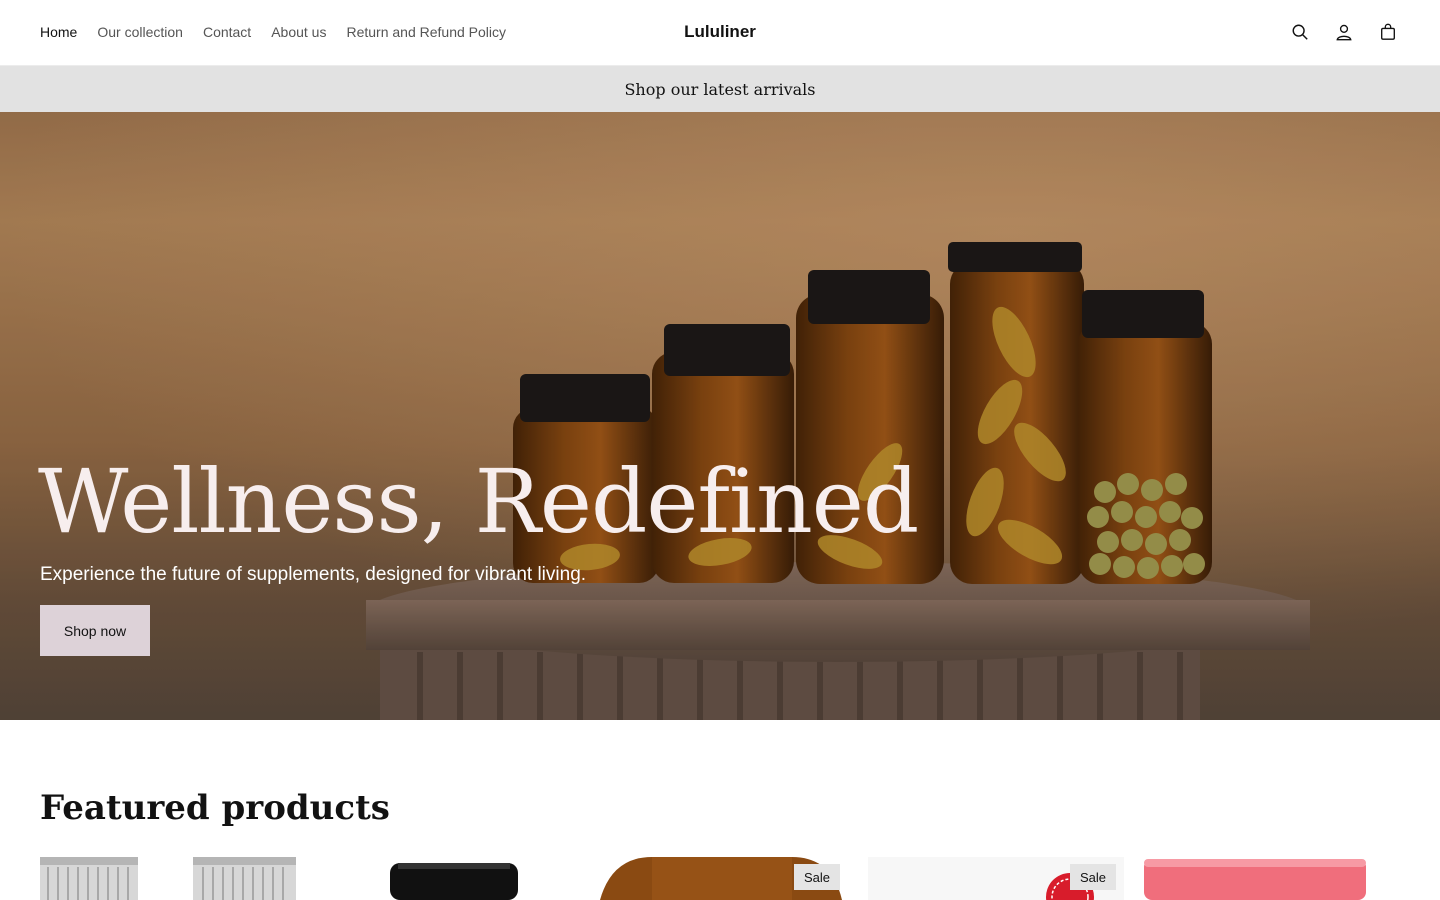 This screenshot has height=900, width=1440. I want to click on product-grid: Sale Sale, so click(720, 878).